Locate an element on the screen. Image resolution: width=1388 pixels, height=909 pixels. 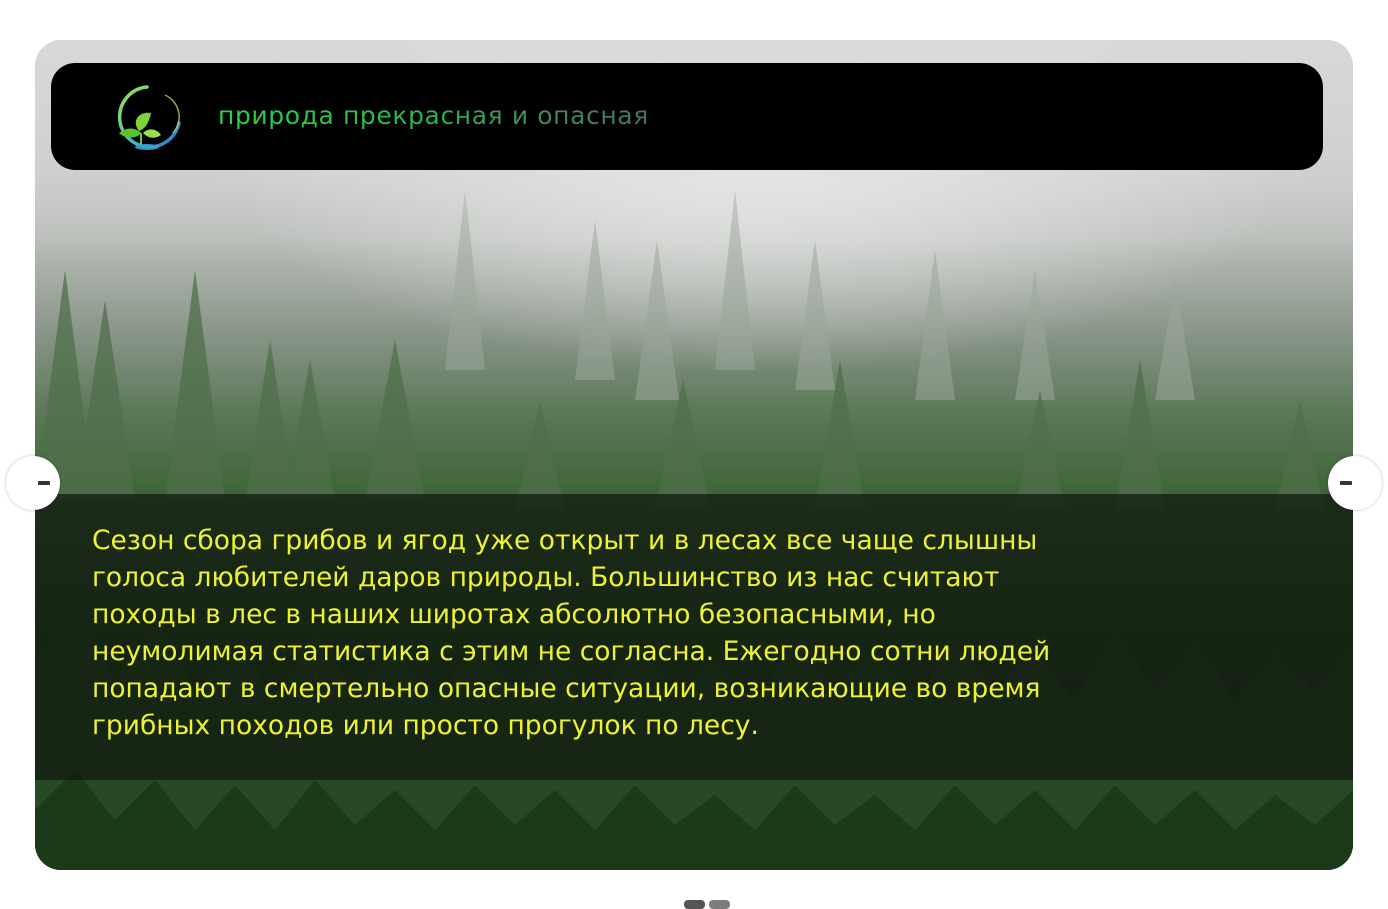
prev-slide-button is located at coordinates (33, 483).